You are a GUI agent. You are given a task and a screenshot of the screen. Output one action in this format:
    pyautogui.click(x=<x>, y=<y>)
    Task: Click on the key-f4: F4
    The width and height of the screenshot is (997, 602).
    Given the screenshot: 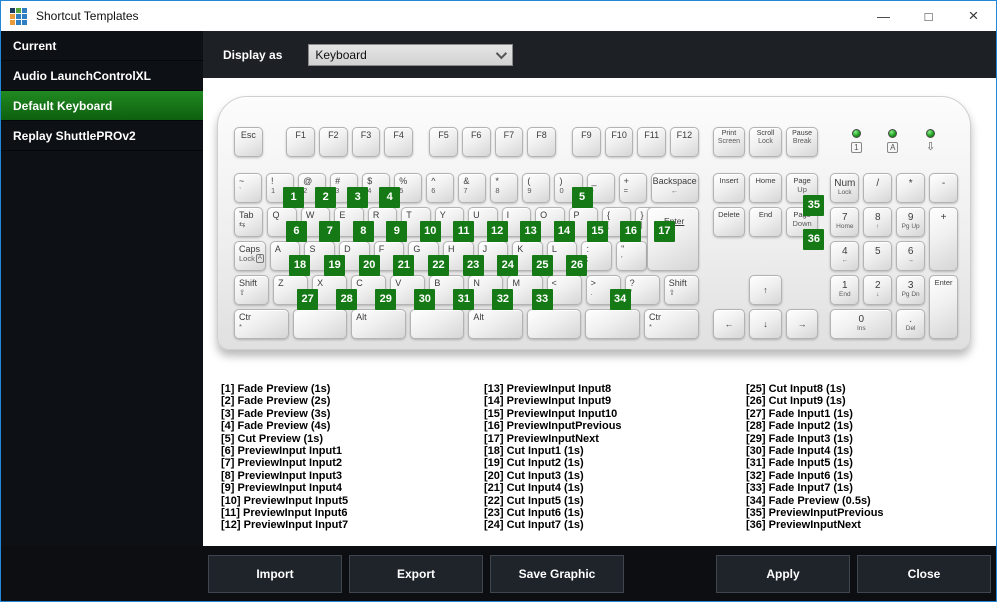 What is the action you would take?
    pyautogui.click(x=398, y=142)
    